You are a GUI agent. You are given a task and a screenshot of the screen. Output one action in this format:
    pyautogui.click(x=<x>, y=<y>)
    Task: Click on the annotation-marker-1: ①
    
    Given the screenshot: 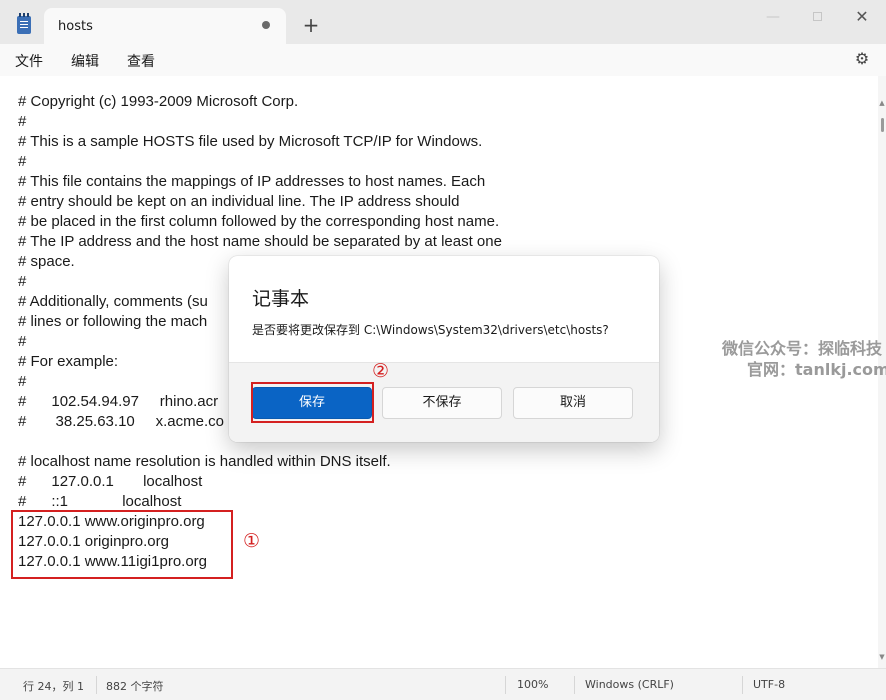 What is the action you would take?
    pyautogui.click(x=252, y=541)
    